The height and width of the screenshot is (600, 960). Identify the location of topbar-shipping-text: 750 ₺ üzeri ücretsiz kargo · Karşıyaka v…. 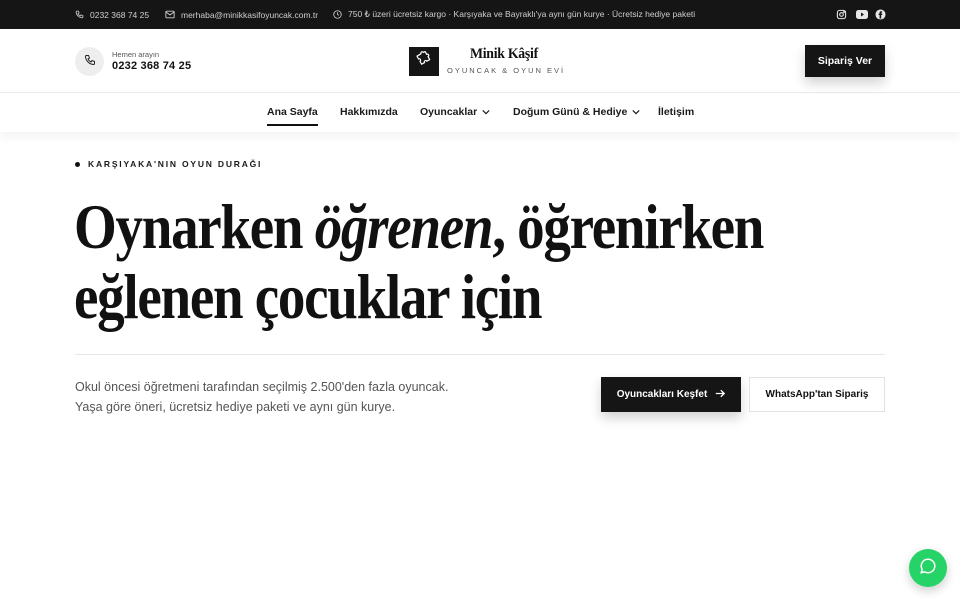
(522, 14).